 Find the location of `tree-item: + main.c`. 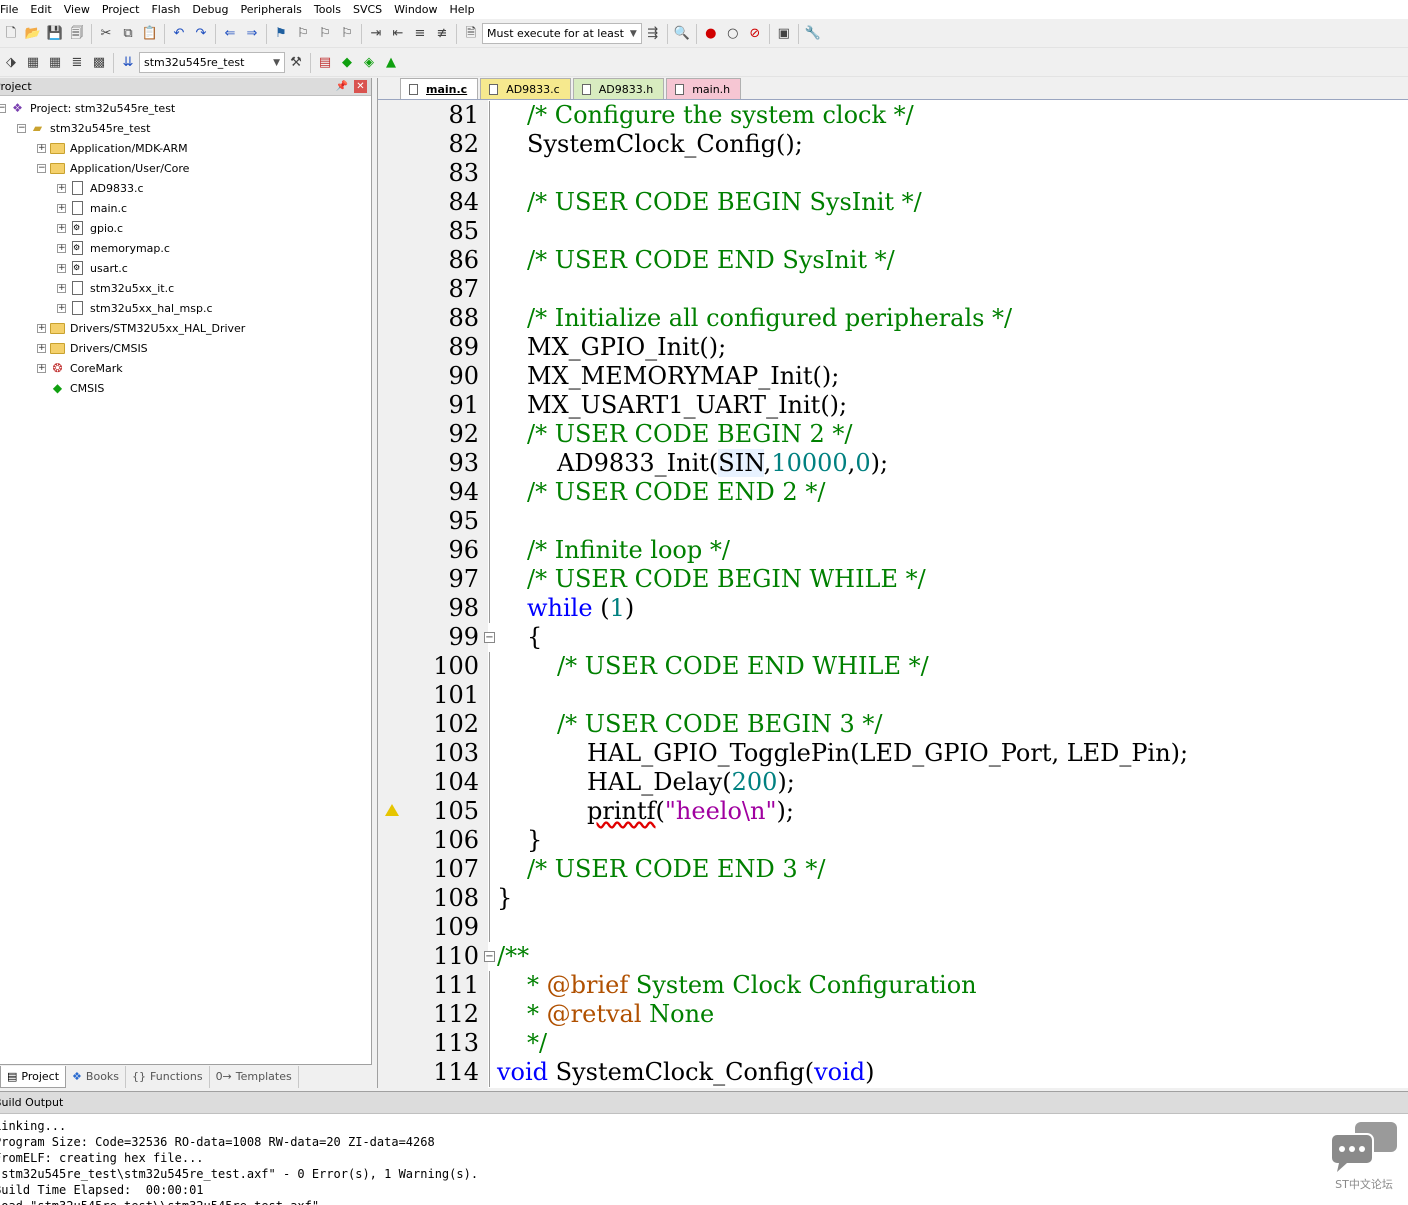

tree-item: + main.c is located at coordinates (92, 208).